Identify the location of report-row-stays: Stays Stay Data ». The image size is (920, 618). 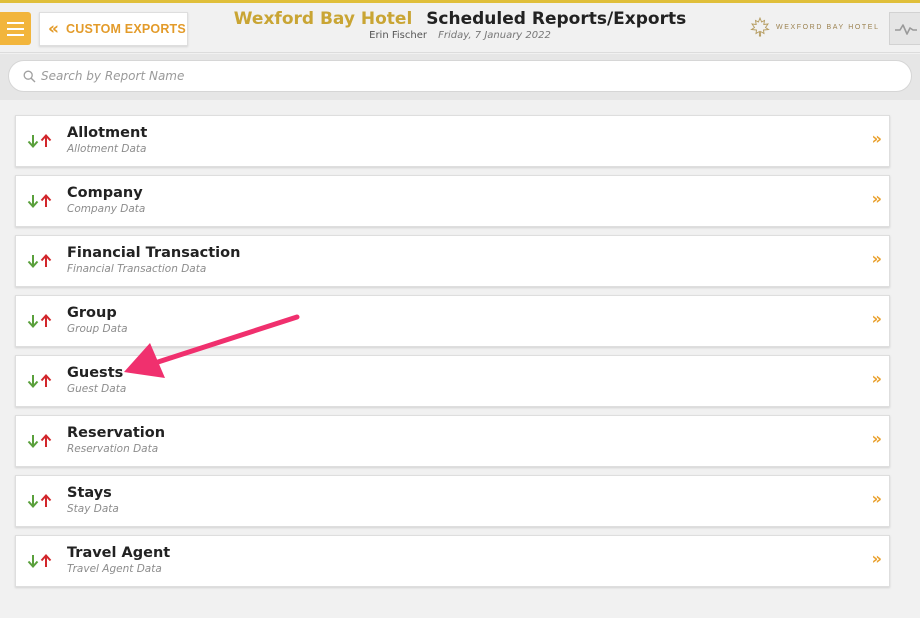
(452, 501).